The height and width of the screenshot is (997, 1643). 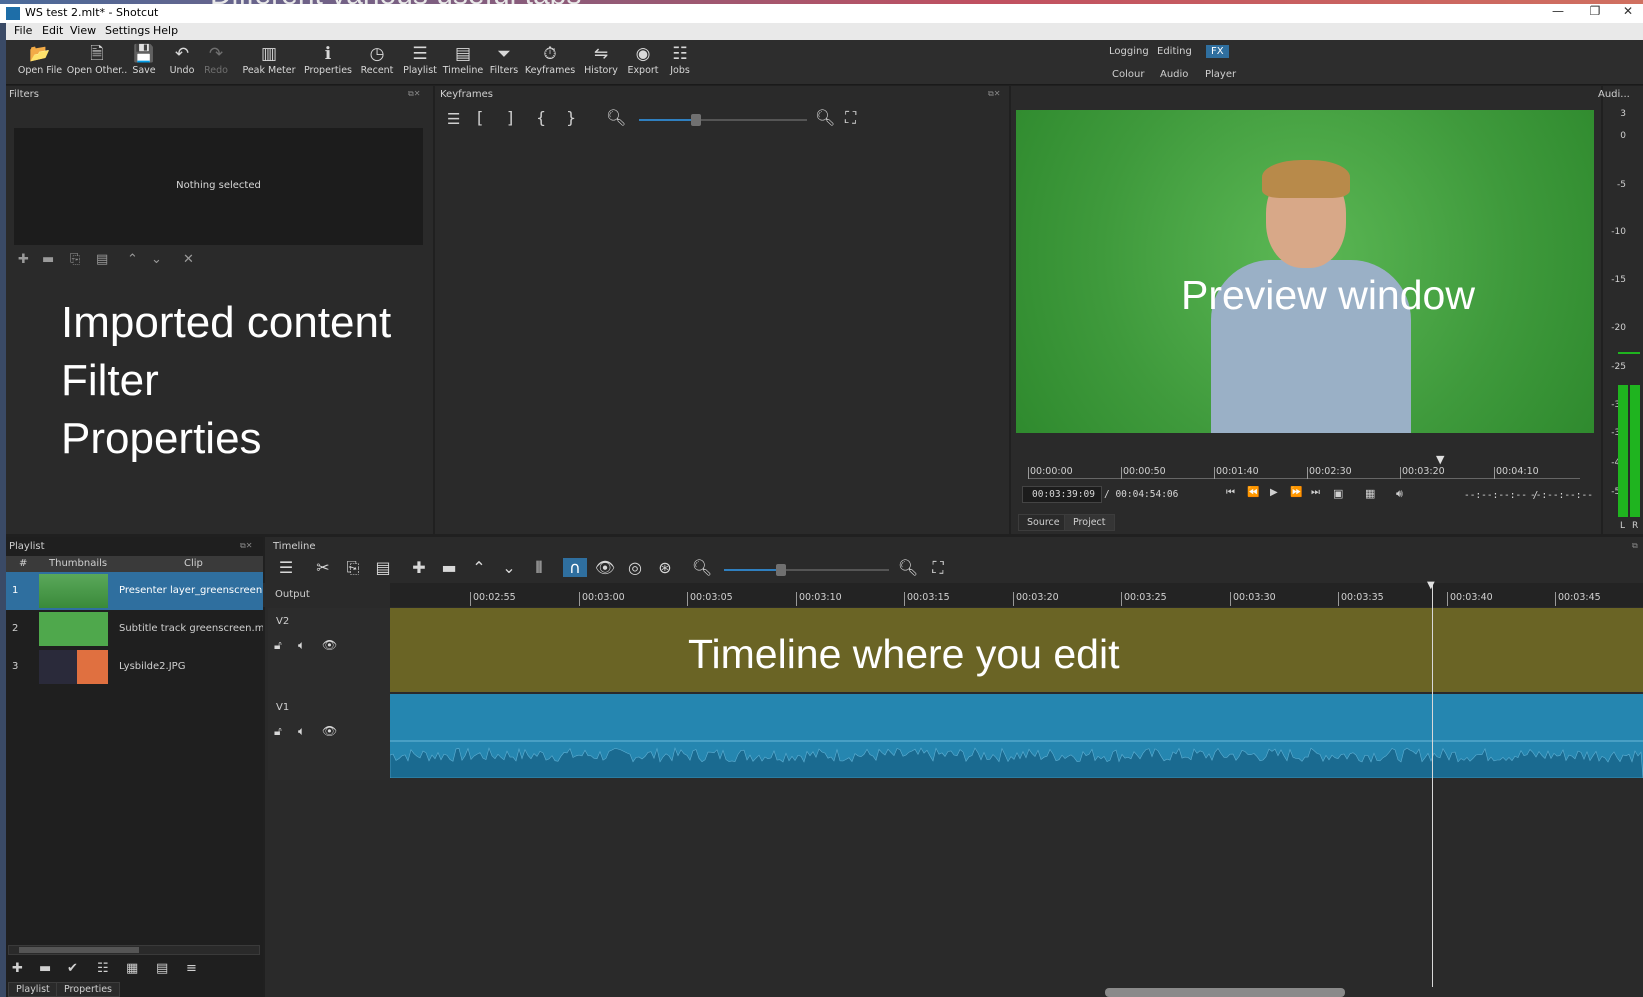 What do you see at coordinates (193, 563) in the screenshot?
I see `col-clip: Clip` at bounding box center [193, 563].